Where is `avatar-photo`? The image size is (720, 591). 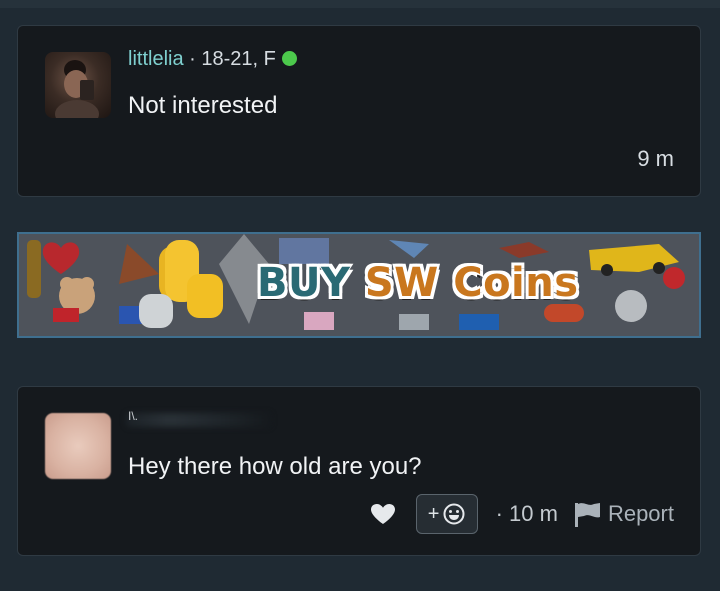 avatar-photo is located at coordinates (77, 89).